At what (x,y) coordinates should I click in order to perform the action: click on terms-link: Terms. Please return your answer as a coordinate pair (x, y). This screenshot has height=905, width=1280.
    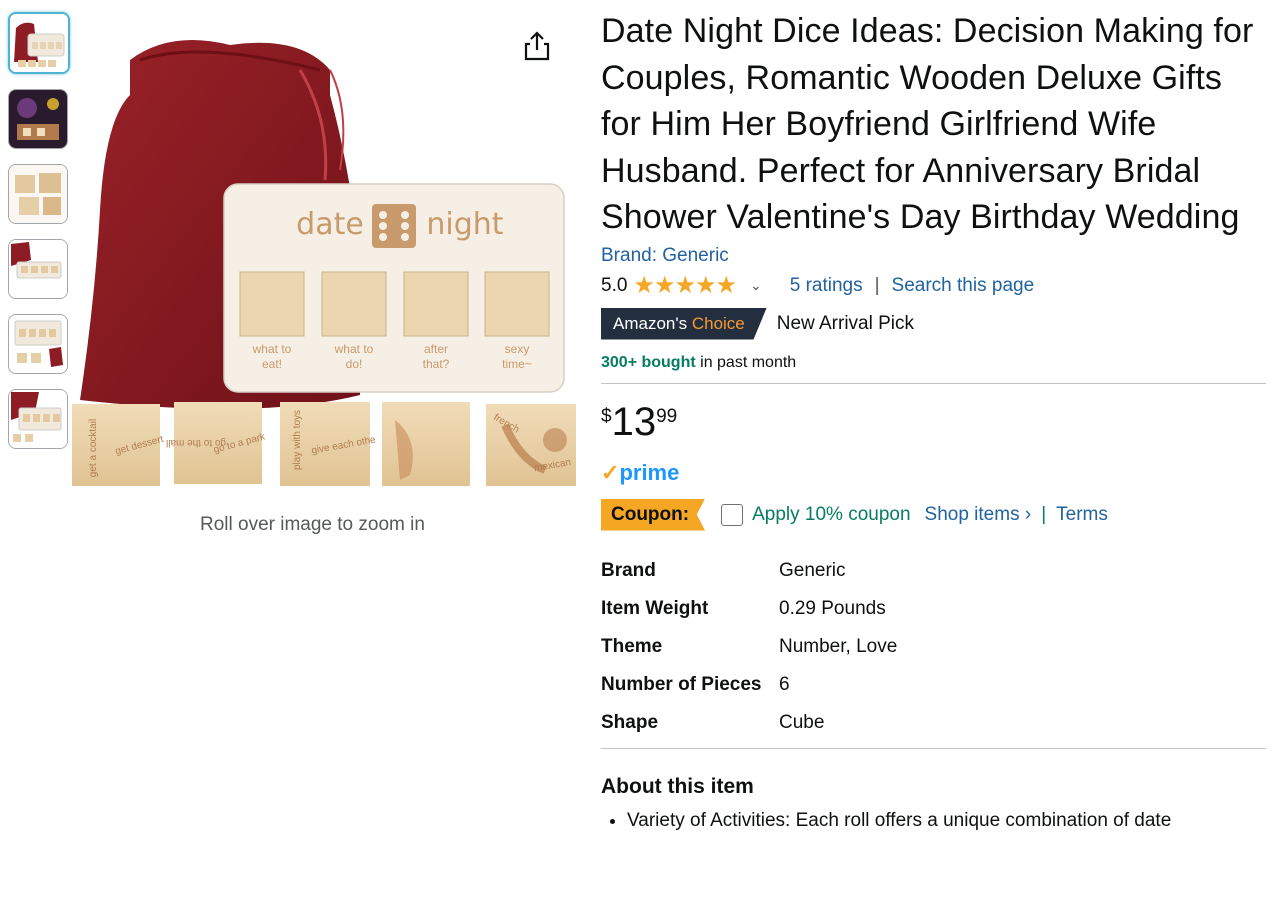
    Looking at the image, I should click on (1082, 515).